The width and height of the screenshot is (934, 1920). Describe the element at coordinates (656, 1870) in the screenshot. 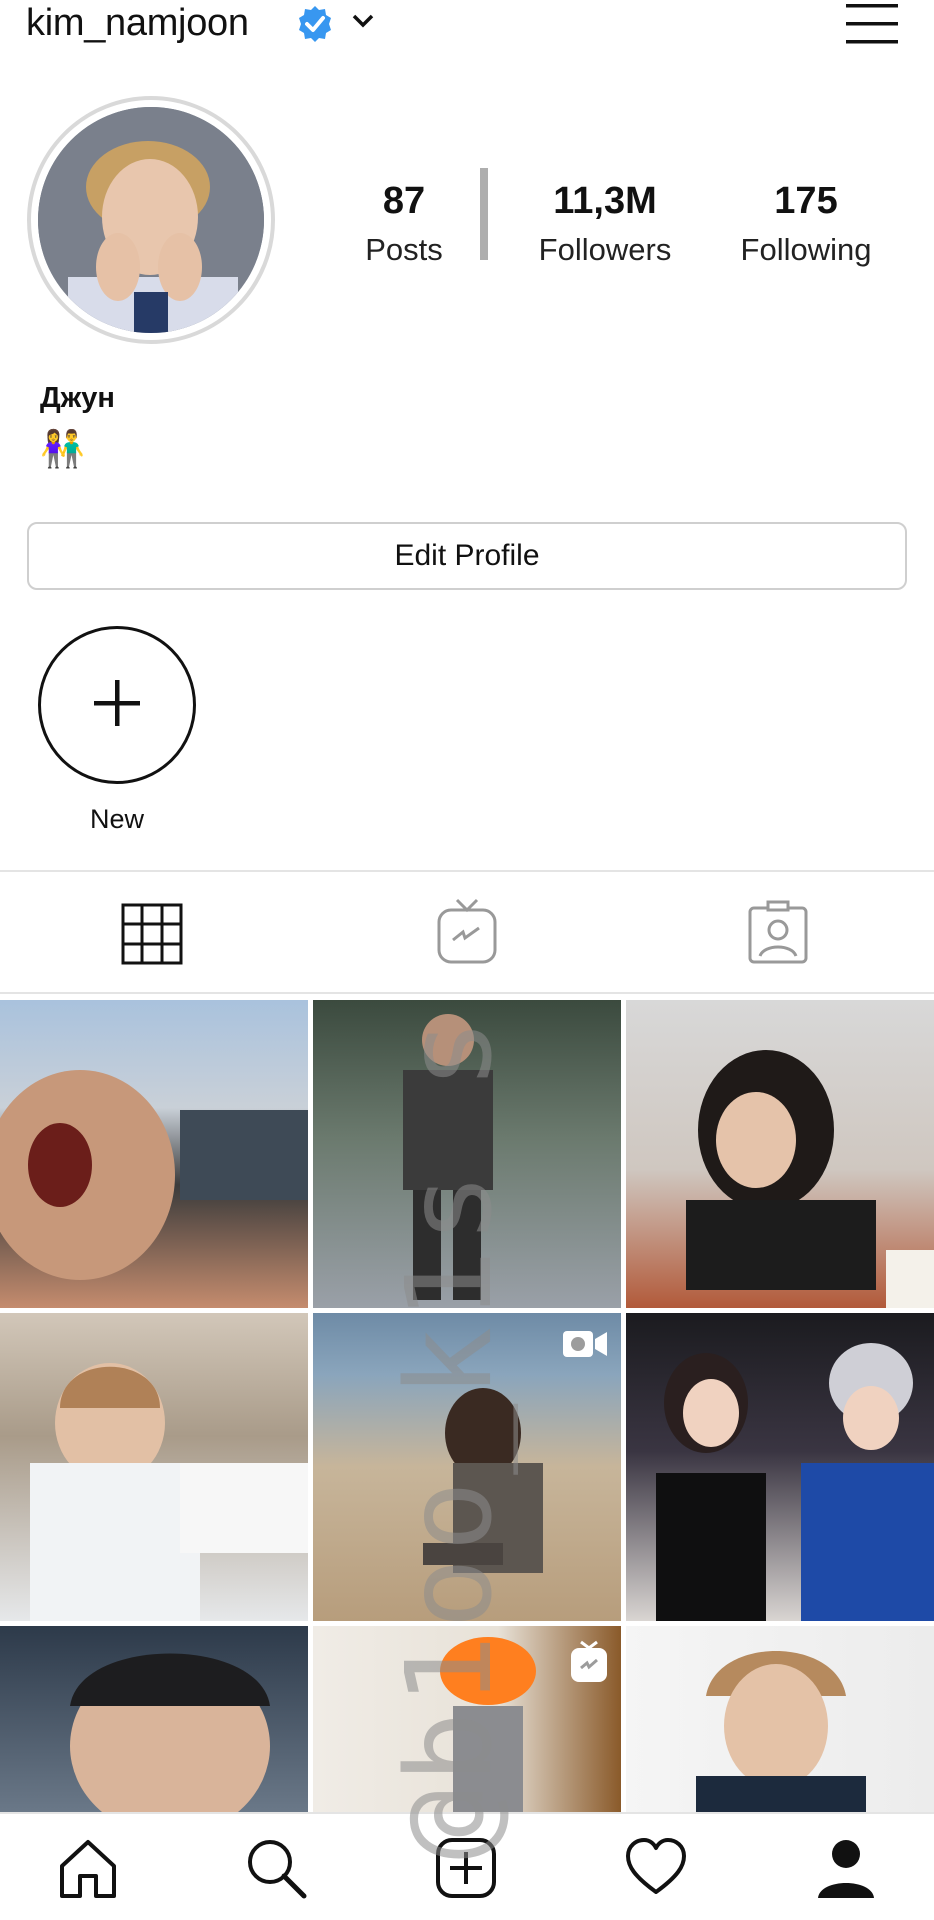

I see `heart-icon` at that location.